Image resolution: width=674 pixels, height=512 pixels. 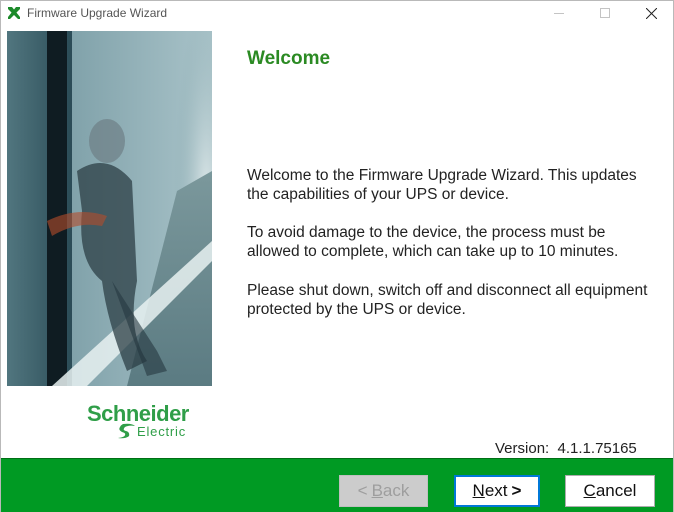 I want to click on cancel-button: Cancel, so click(x=610, y=491).